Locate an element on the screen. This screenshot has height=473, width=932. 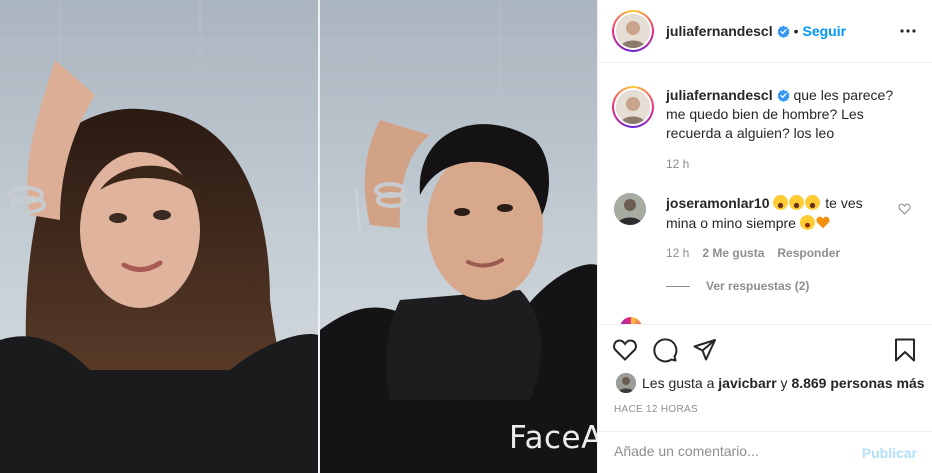
caption-avatar is located at coordinates (633, 107).